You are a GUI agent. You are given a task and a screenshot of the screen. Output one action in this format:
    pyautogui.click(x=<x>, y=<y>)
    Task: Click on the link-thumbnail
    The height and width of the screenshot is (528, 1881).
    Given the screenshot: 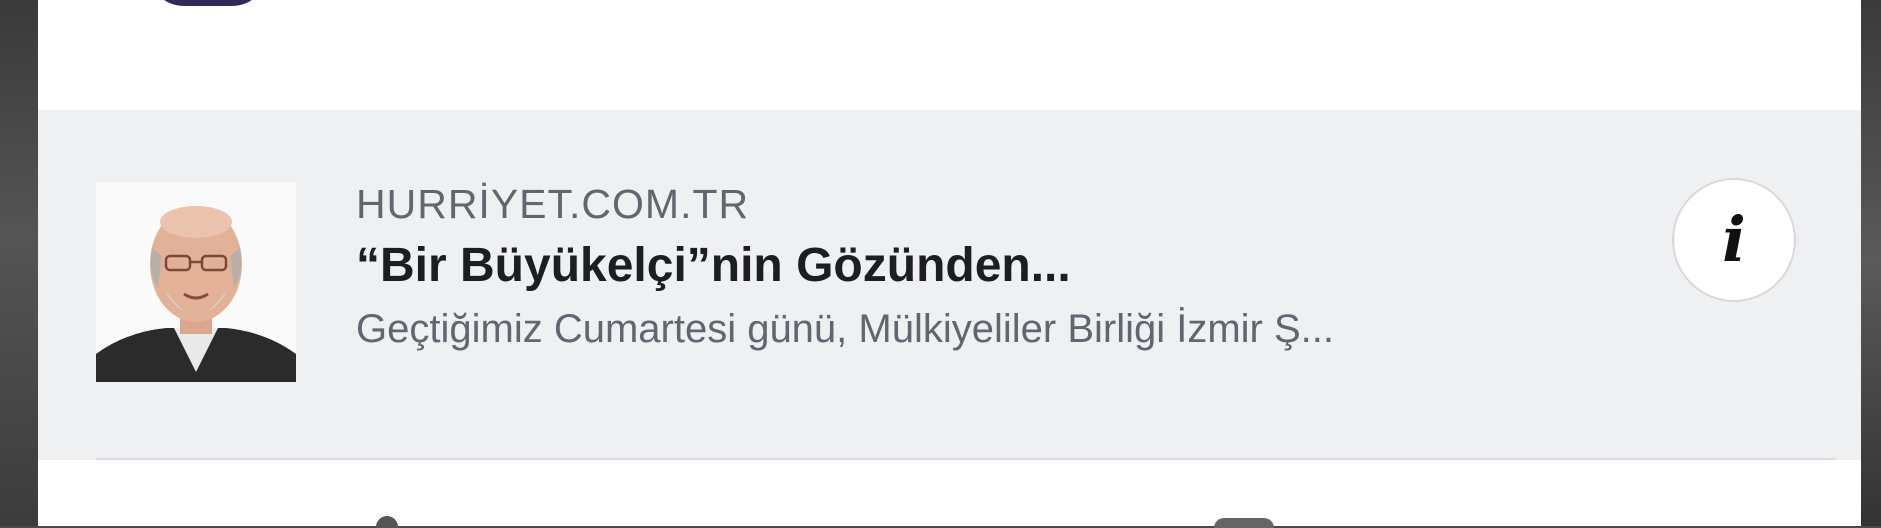 What is the action you would take?
    pyautogui.click(x=196, y=282)
    